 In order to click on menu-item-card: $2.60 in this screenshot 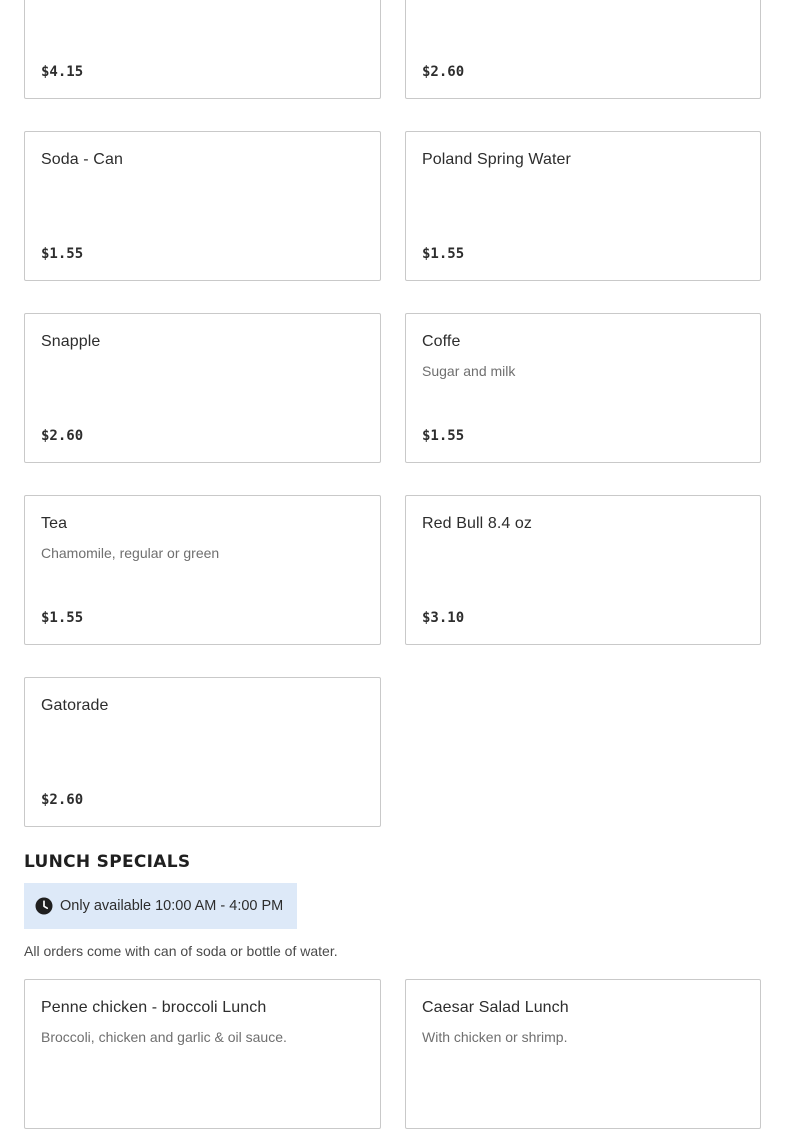, I will do `click(583, 49)`.